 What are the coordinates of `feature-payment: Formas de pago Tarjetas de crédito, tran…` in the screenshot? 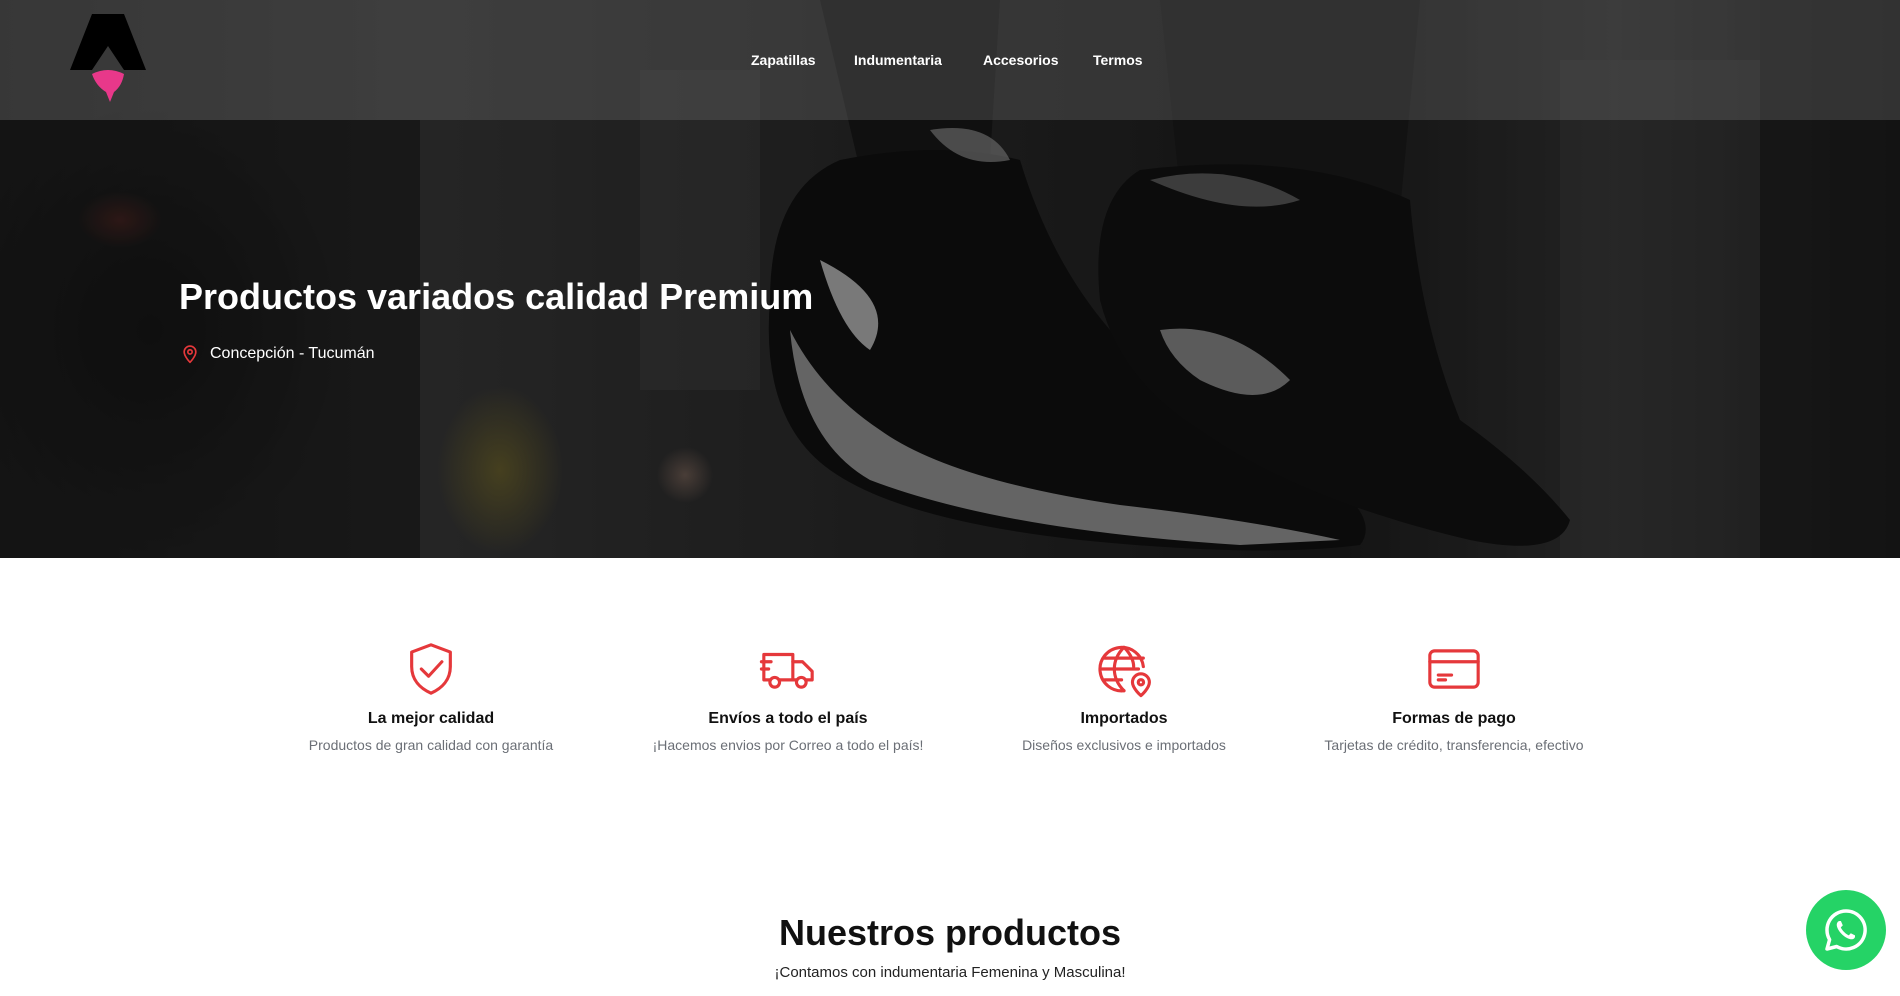 It's located at (1454, 696).